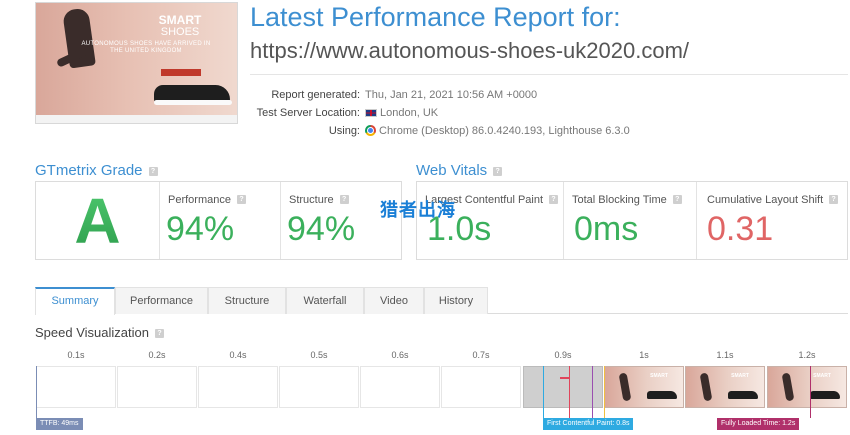 This screenshot has height=435, width=850. I want to click on frame-time-label: 1.1s, so click(725, 355).